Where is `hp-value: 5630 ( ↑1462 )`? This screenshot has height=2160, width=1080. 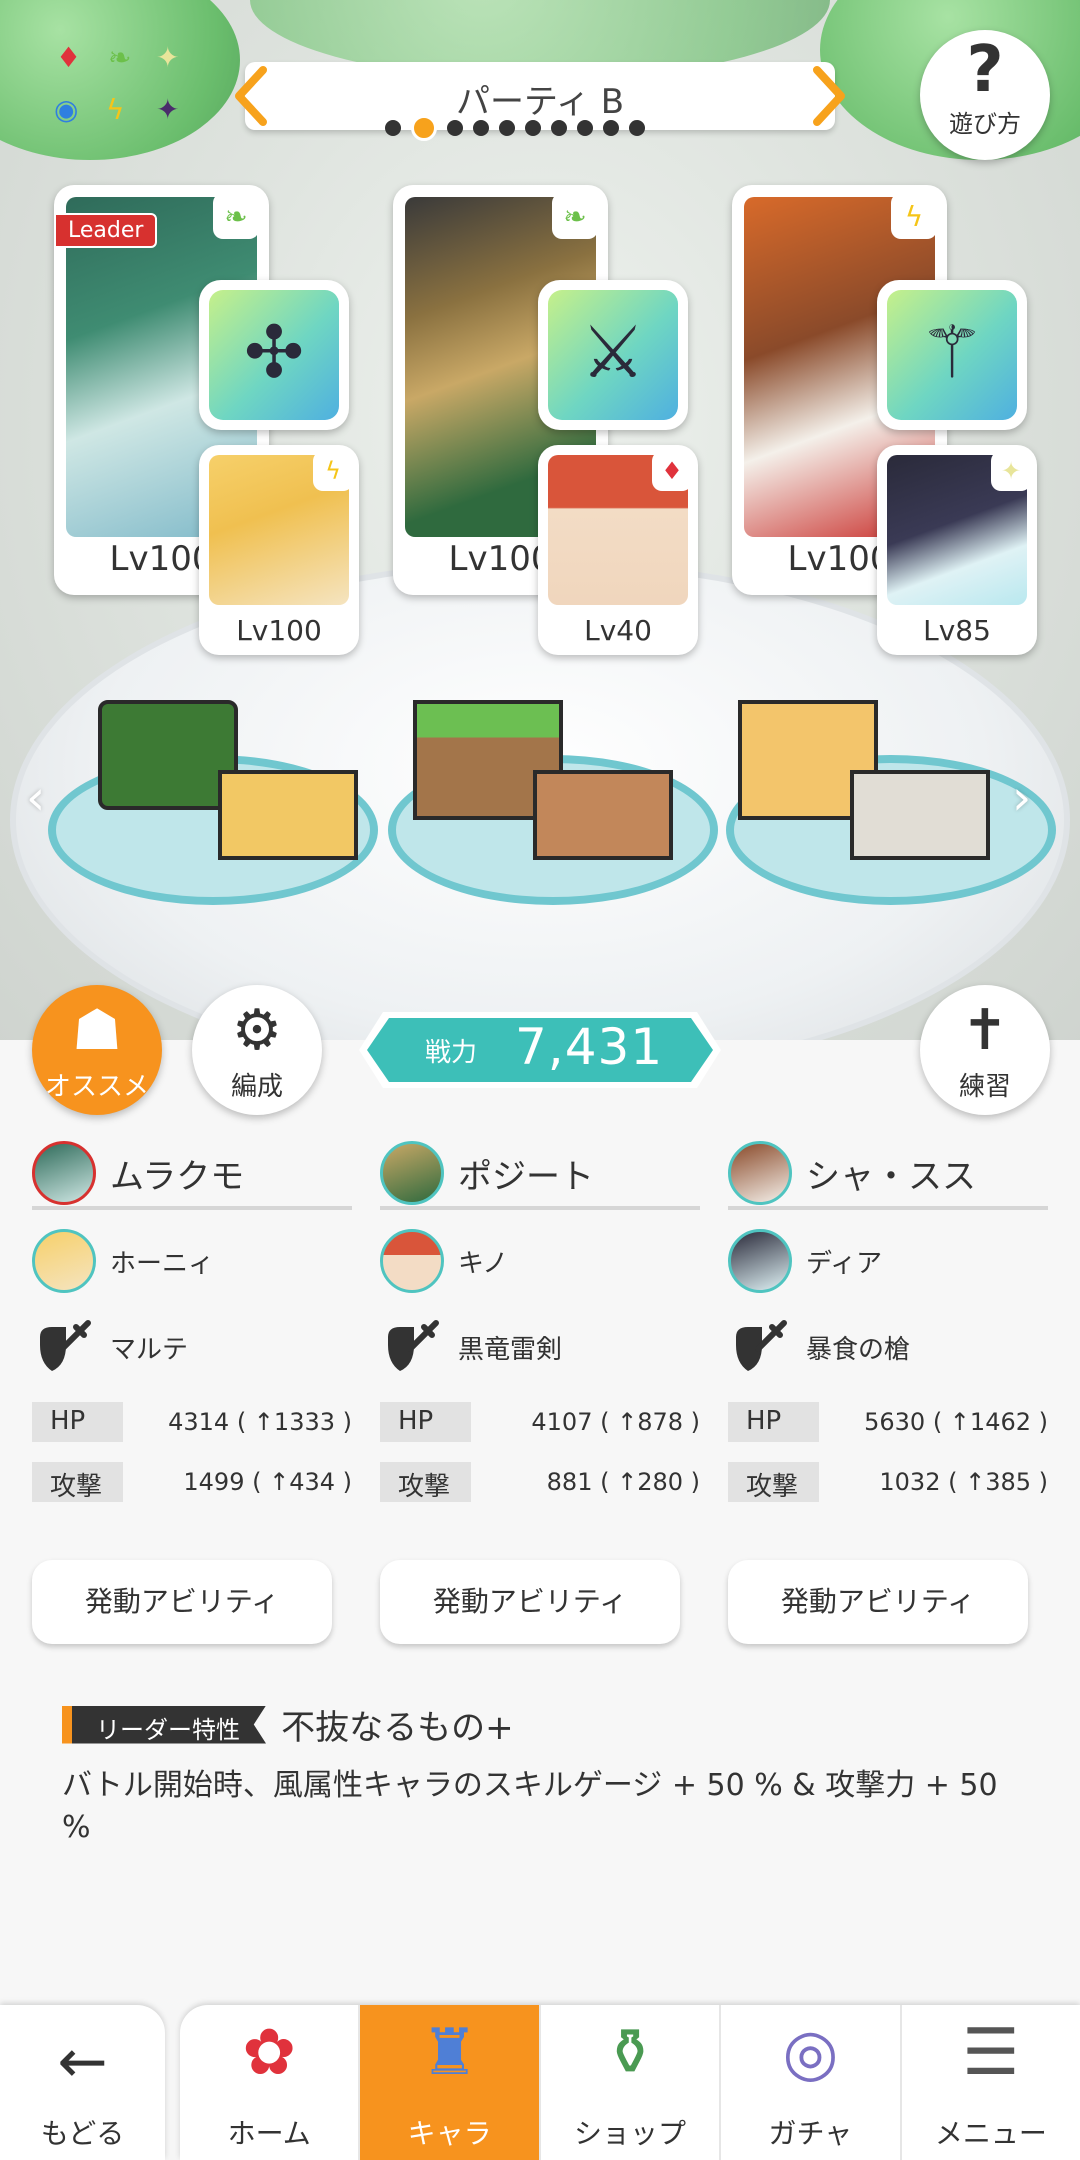 hp-value: 5630 ( ↑1462 ) is located at coordinates (956, 1422).